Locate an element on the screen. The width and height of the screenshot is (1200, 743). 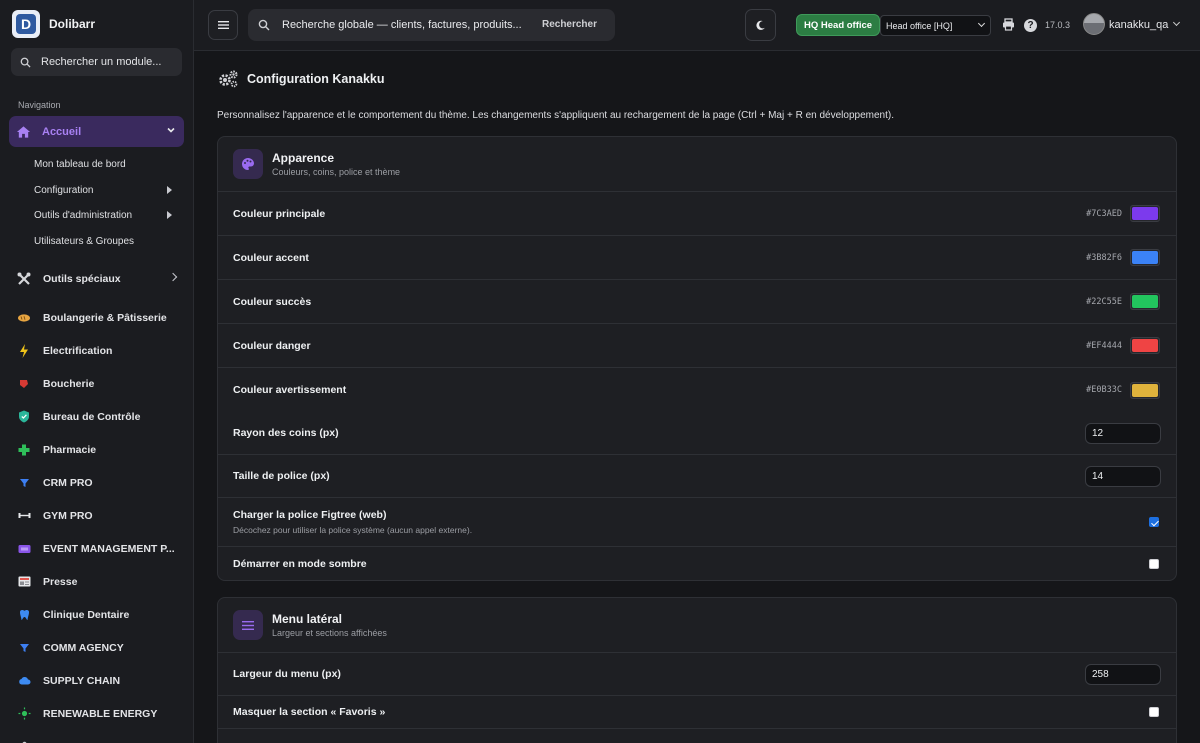
entity-badge: HQ Head office is located at coordinates (838, 25).